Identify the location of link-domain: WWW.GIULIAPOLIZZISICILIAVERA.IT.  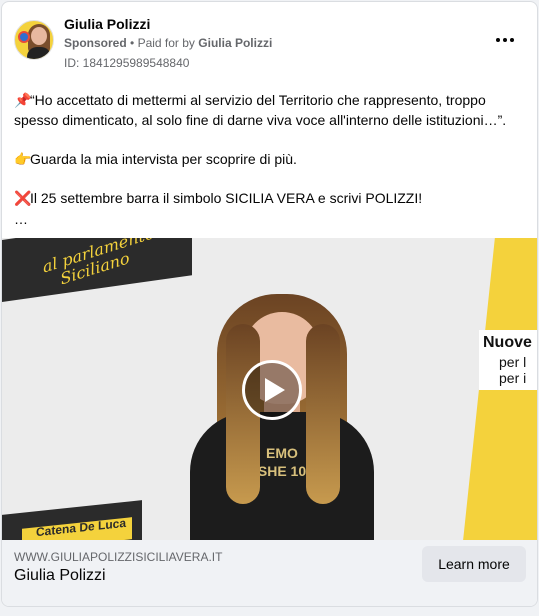
(118, 557).